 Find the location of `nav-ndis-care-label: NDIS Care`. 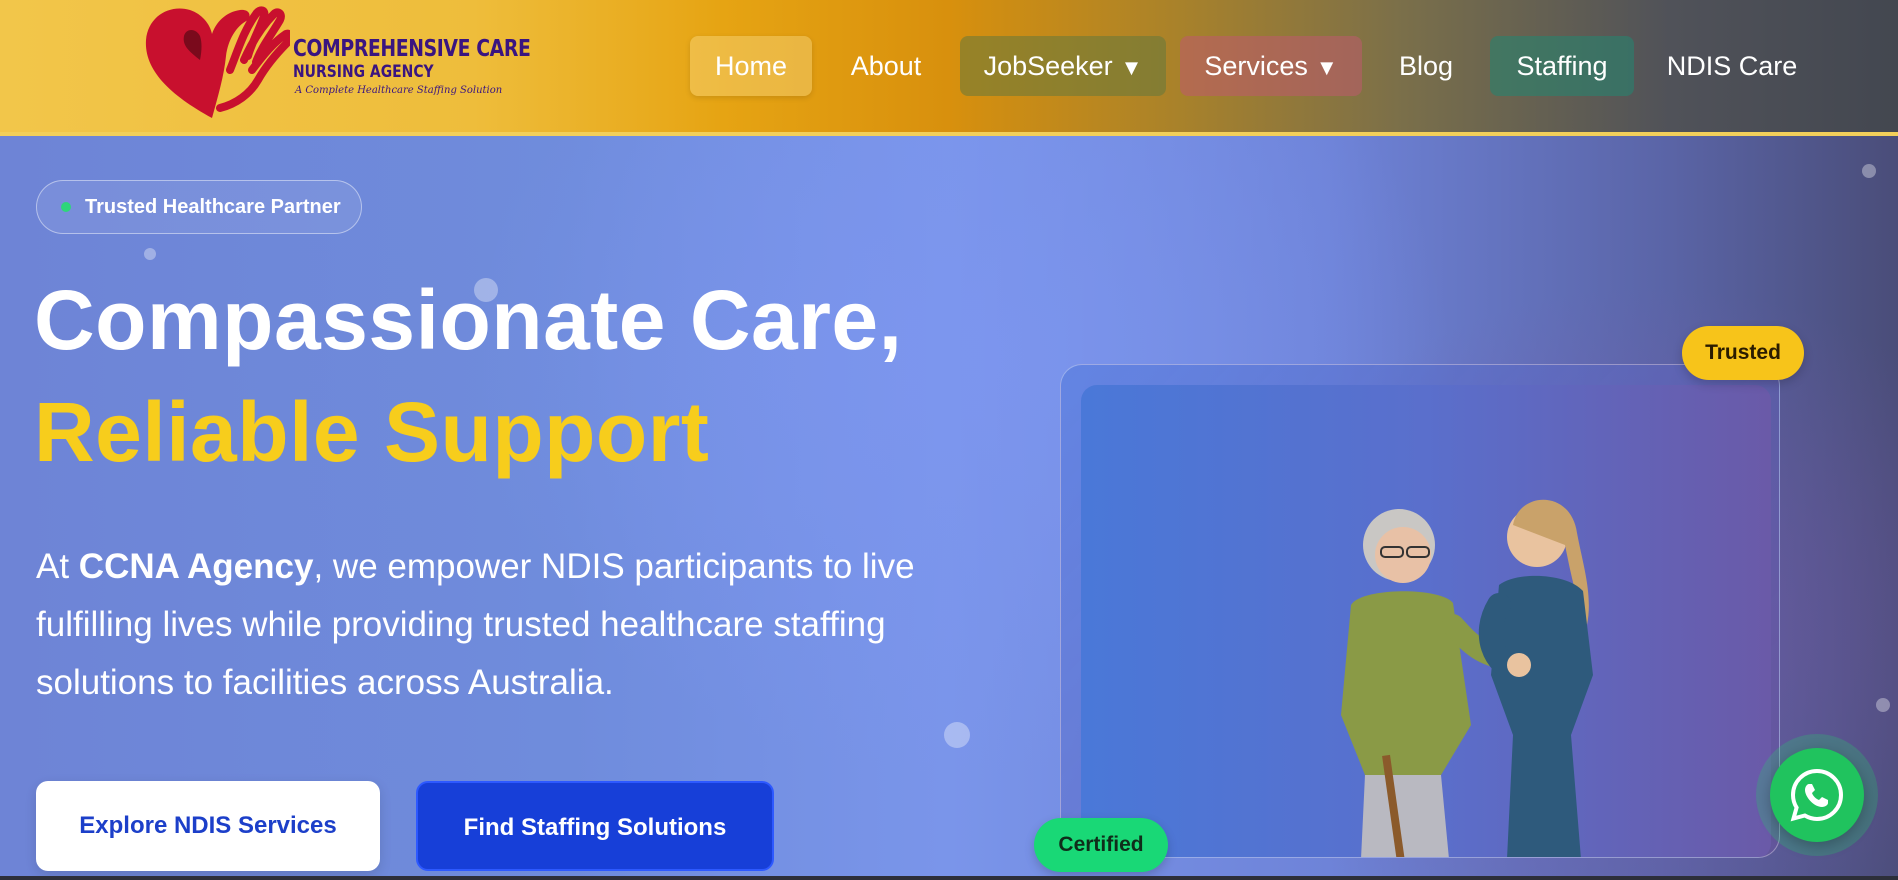

nav-ndis-care-label: NDIS Care is located at coordinates (1732, 66).